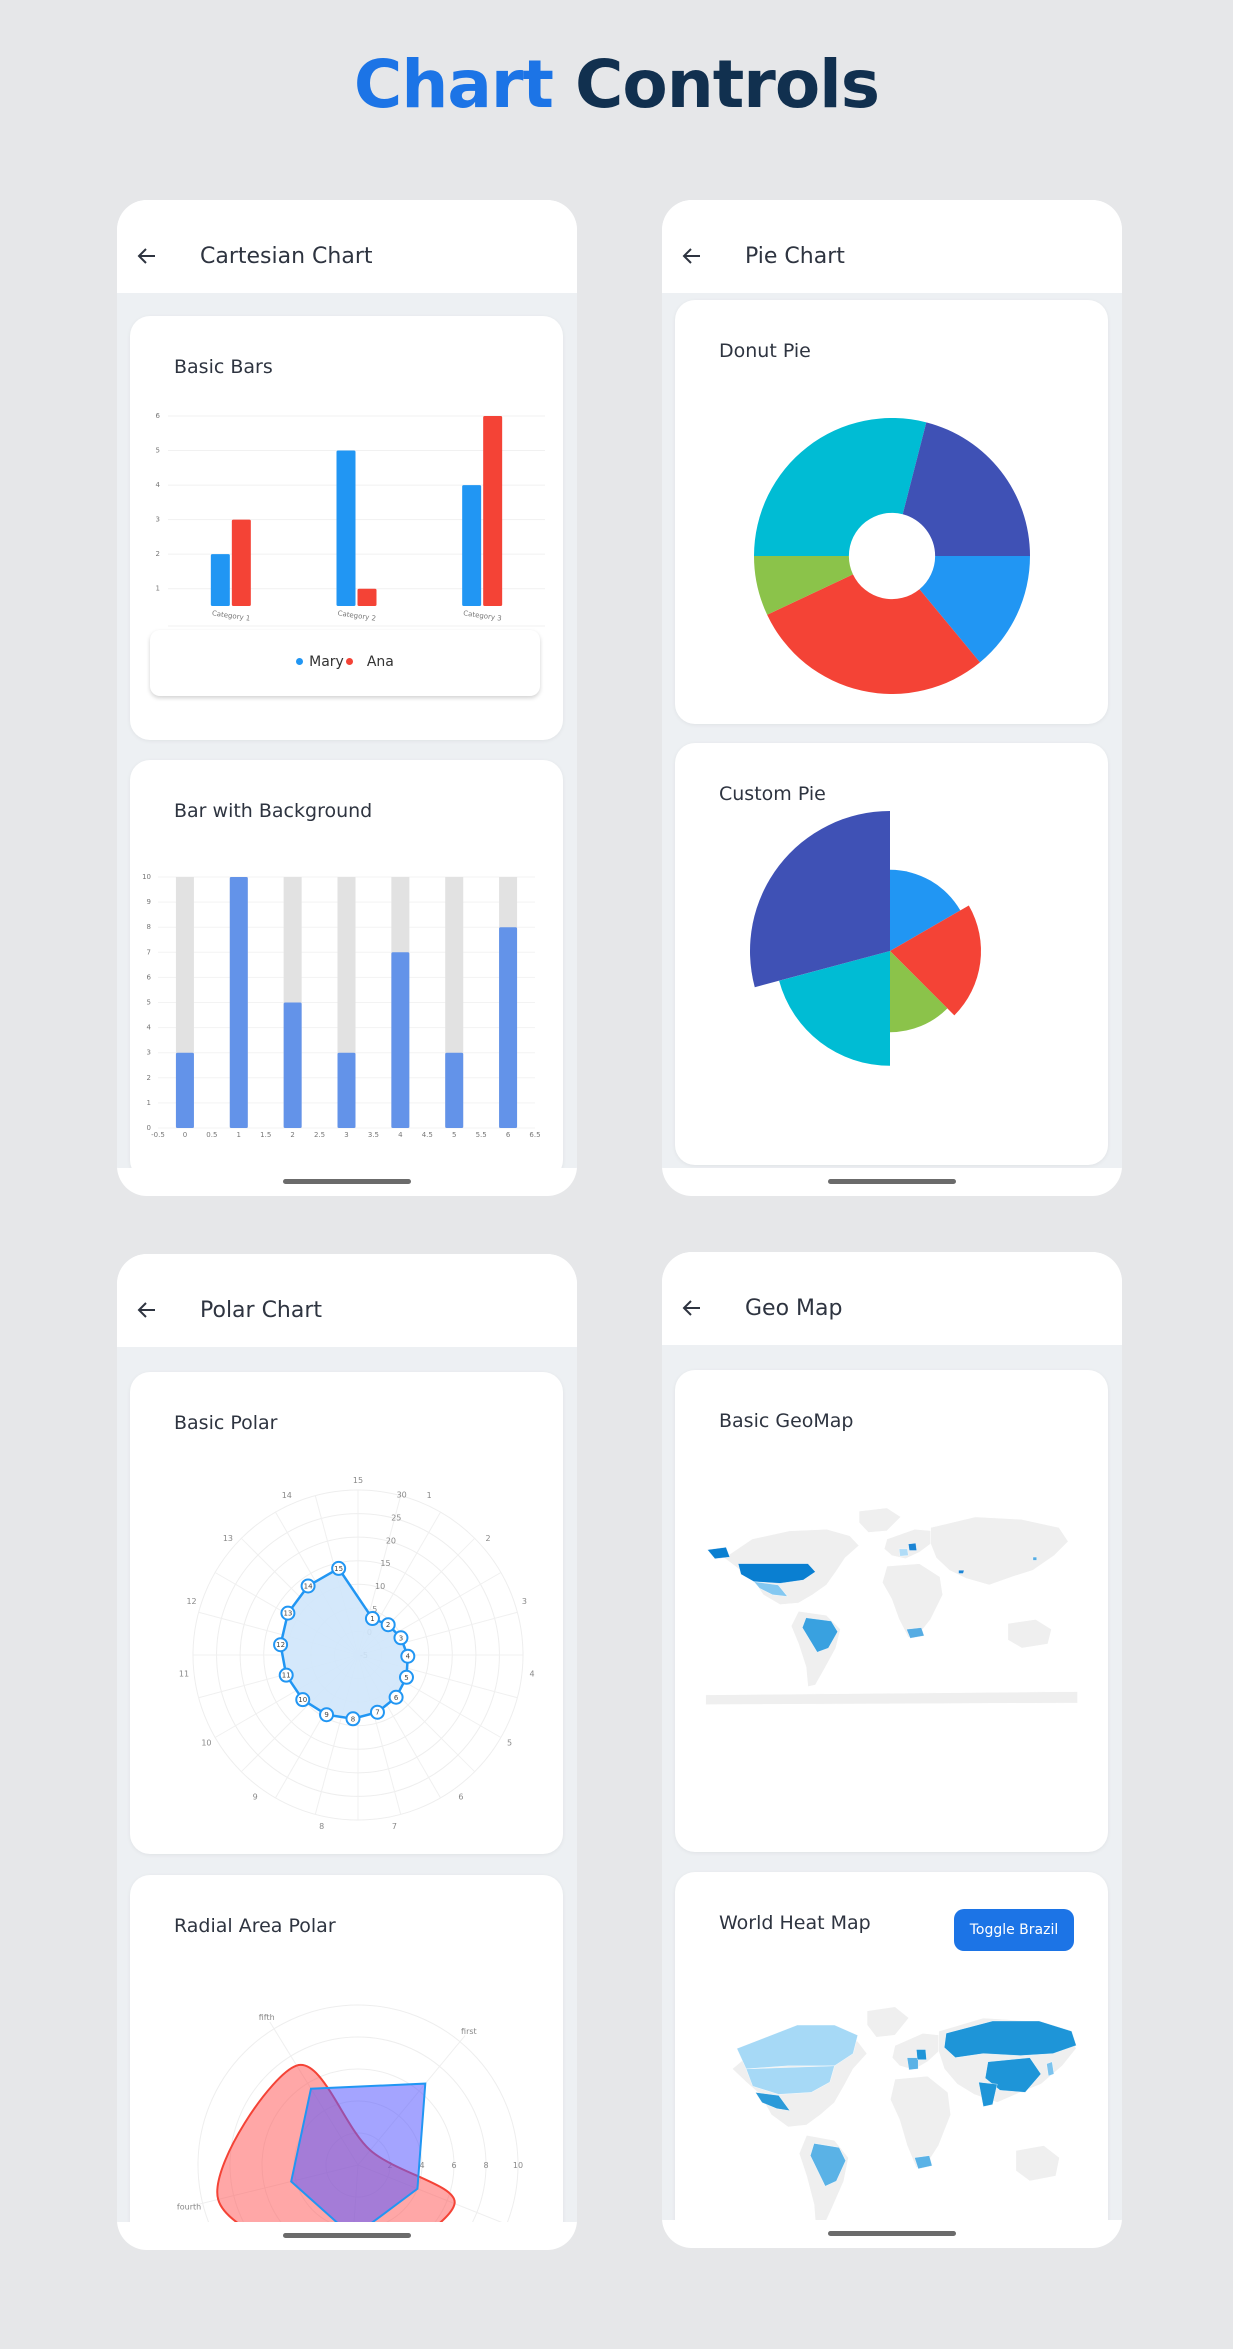 The width and height of the screenshot is (1233, 2349). Describe the element at coordinates (485, 2165) in the screenshot. I see `radial-tick-label: 8` at that location.